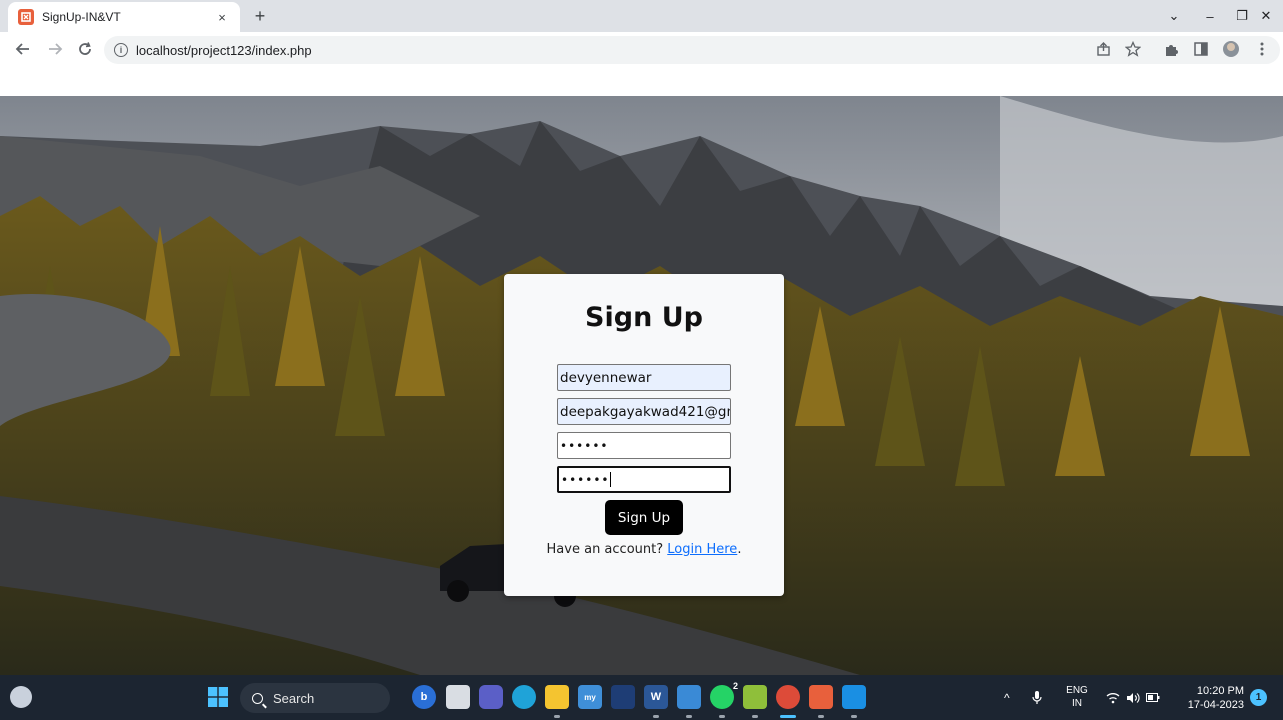  What do you see at coordinates (1007, 697) in the screenshot?
I see `show-hidden-icons-icon: ^` at bounding box center [1007, 697].